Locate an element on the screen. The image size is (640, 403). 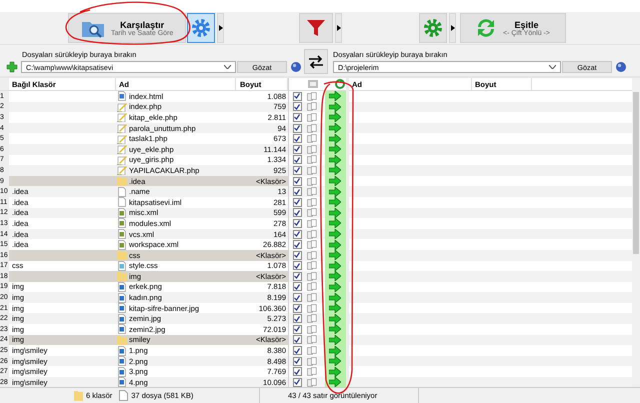
swap-button is located at coordinates (316, 61).